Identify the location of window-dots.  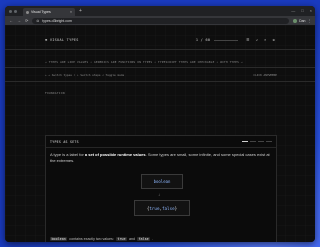
(13, 11).